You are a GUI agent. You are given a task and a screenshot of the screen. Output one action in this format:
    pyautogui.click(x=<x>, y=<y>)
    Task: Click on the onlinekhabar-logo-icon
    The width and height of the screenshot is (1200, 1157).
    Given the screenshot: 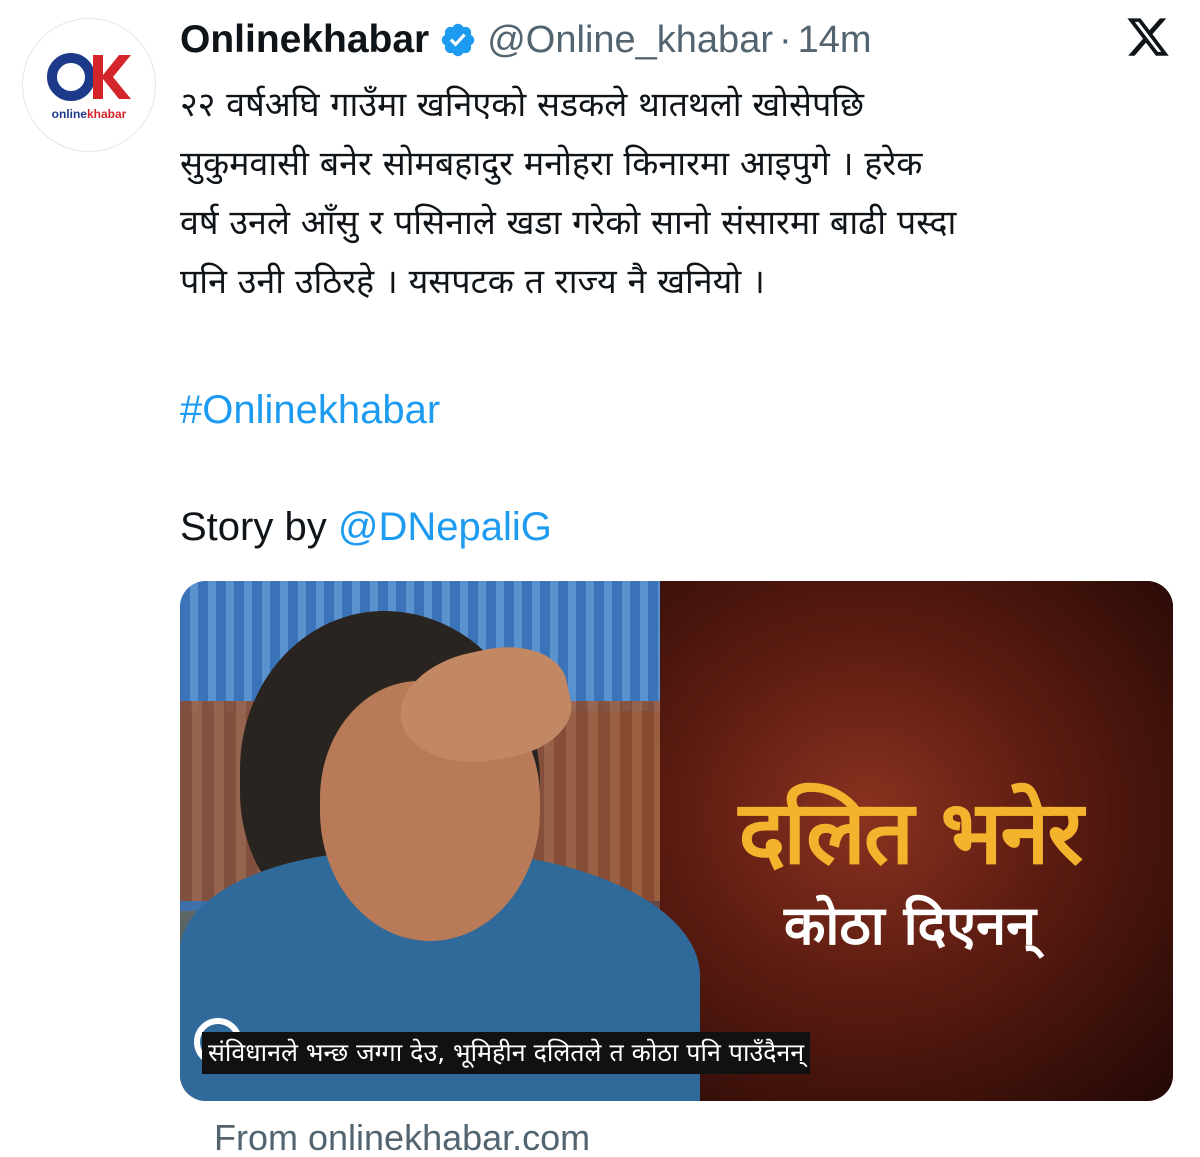 What is the action you would take?
    pyautogui.click(x=89, y=77)
    